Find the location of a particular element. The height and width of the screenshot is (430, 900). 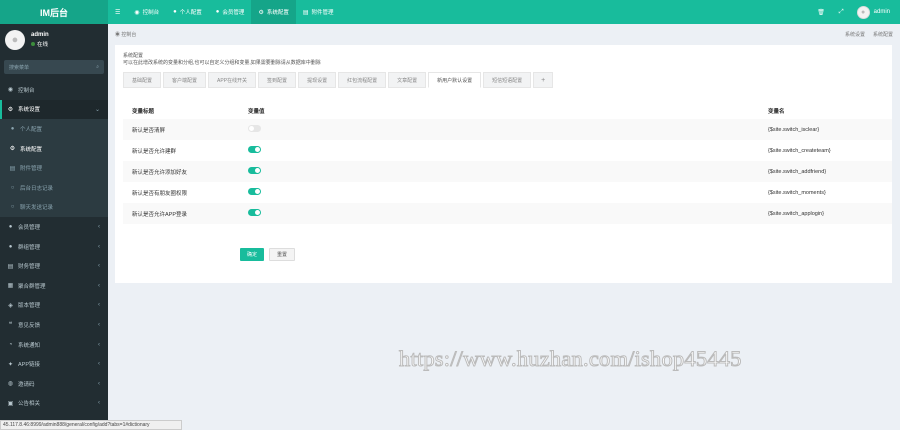

row-title: 新认是否允许添加好友 is located at coordinates (160, 172).